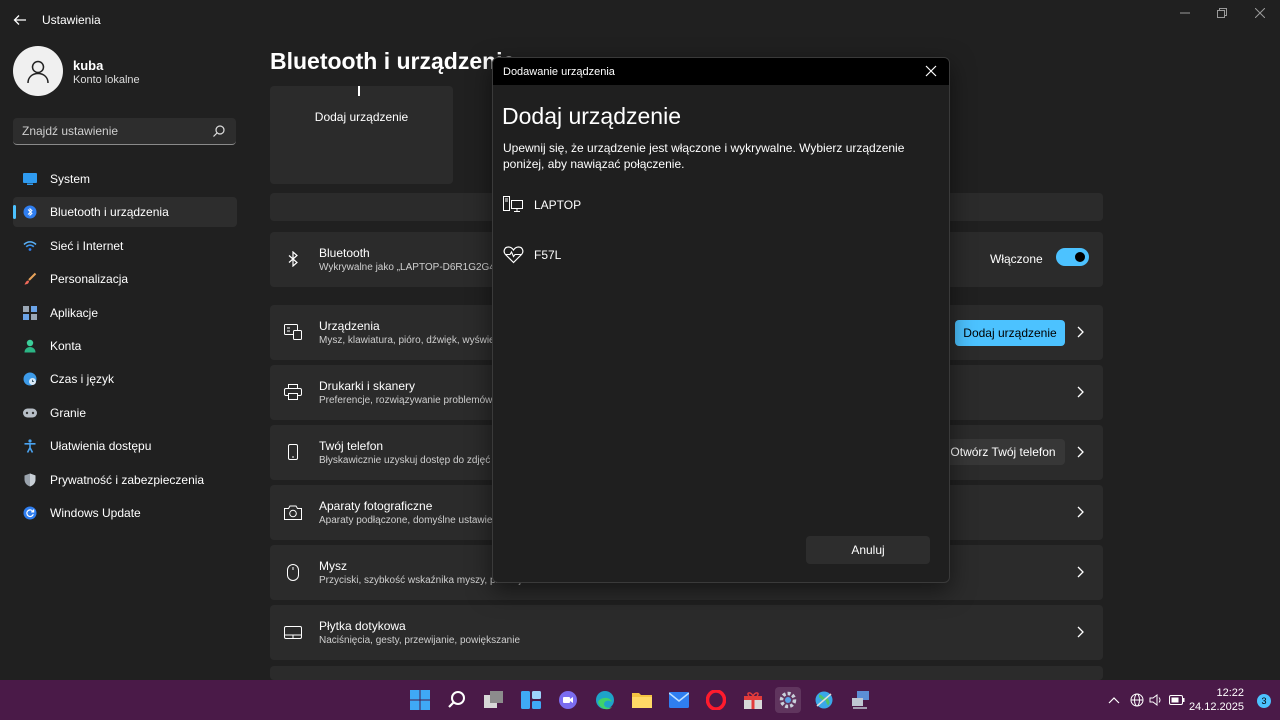 The width and height of the screenshot is (1280, 720). Describe the element at coordinates (1137, 700) in the screenshot. I see `language-indicator` at that location.